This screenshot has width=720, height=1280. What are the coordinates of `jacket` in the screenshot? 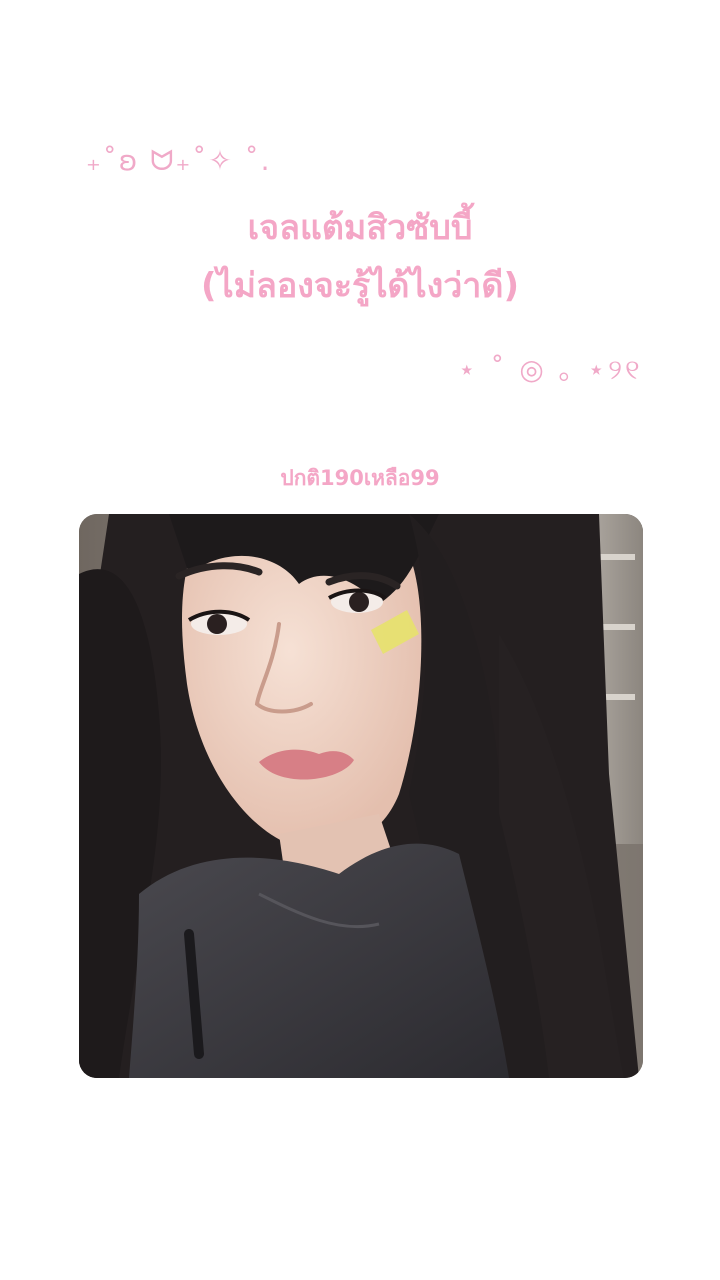 It's located at (319, 960).